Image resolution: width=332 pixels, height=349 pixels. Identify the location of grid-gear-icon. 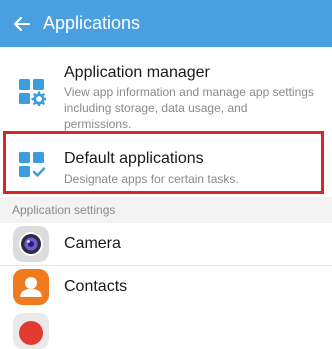
(32, 92).